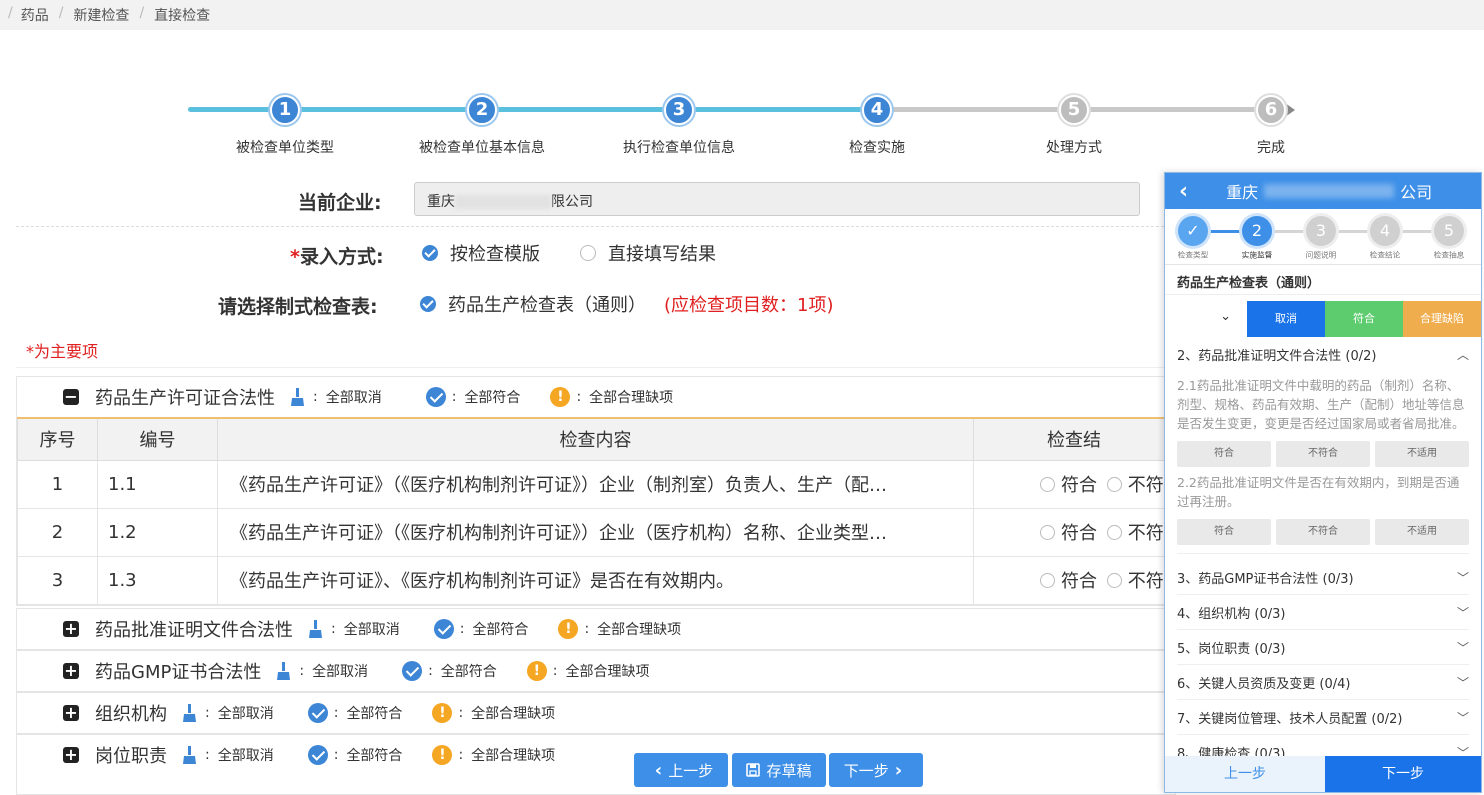  I want to click on radio-by-template: 按检查模版, so click(481, 253).